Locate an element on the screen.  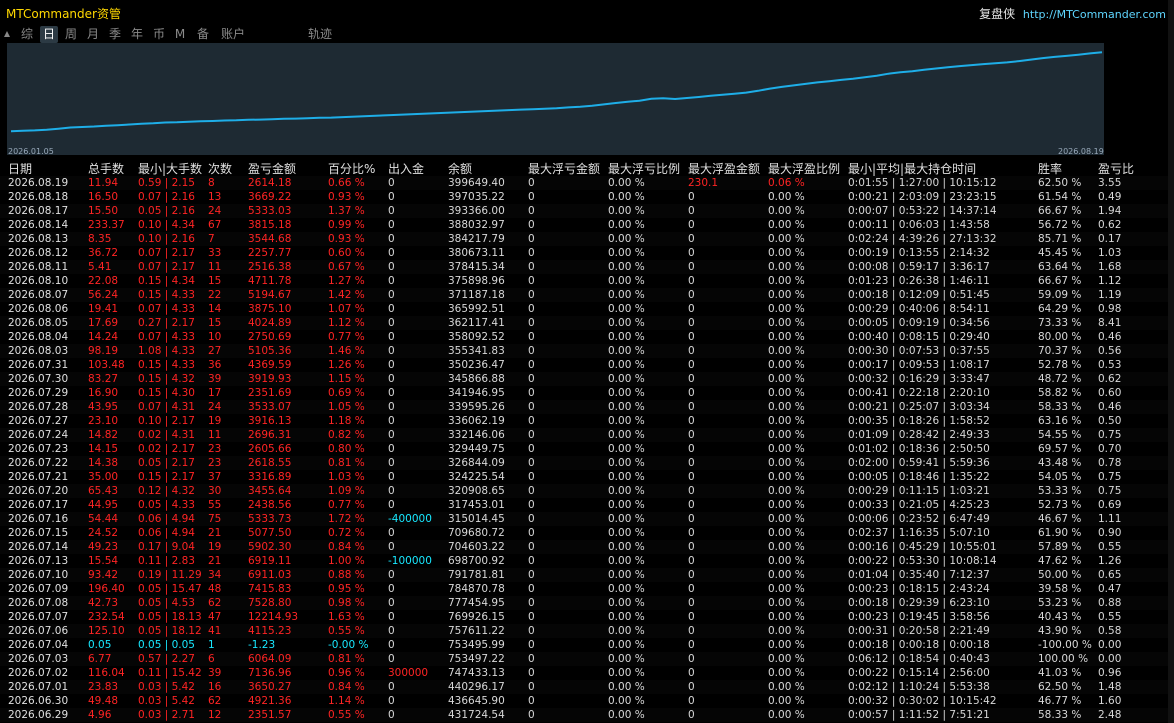
cell-balance: 371187.18 is located at coordinates (476, 295).